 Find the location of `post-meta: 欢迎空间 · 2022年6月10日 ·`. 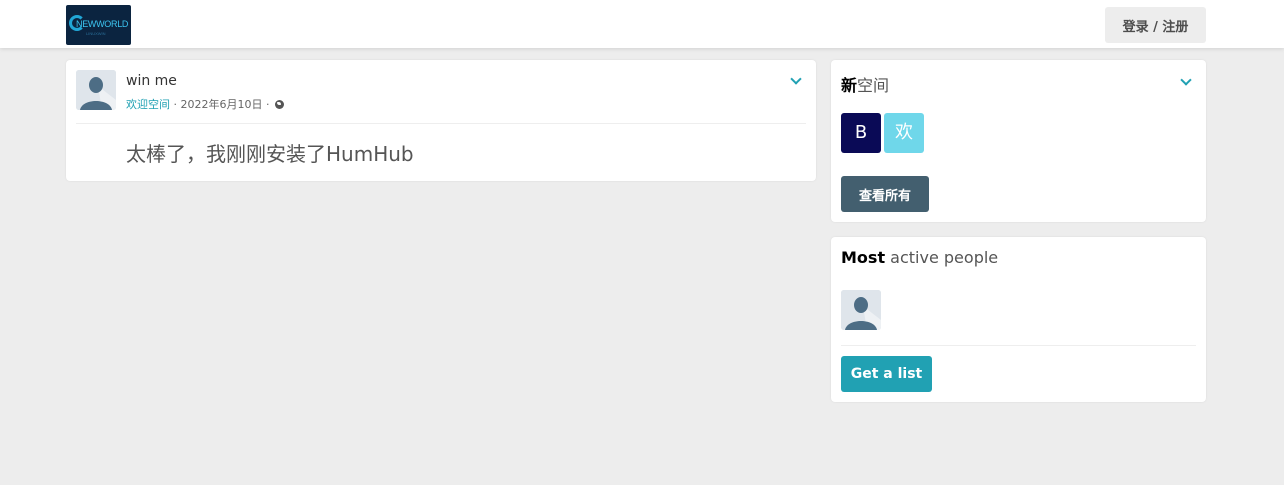

post-meta: 欢迎空间 · 2022年6月10日 · is located at coordinates (205, 104).